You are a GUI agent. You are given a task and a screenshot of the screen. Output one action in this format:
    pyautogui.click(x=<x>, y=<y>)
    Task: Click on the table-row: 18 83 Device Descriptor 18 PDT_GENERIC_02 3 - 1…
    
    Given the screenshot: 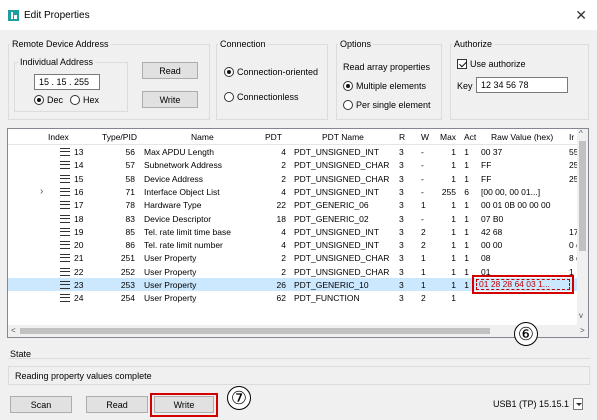 What is the action you would take?
    pyautogui.click(x=293, y=218)
    